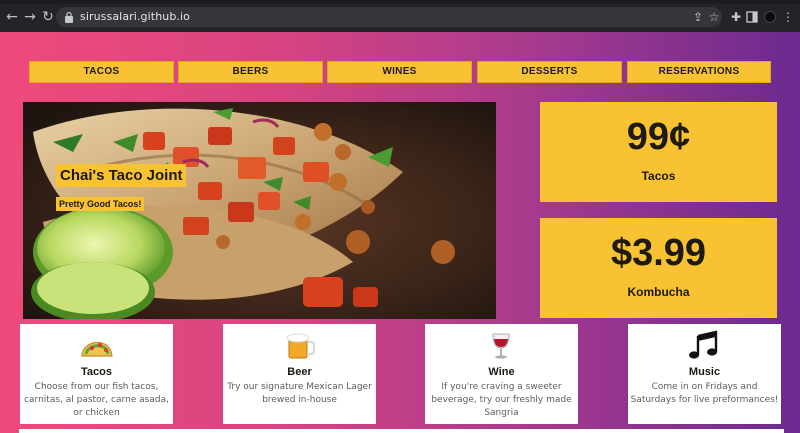 This screenshot has height=433, width=800. I want to click on arrow-right-icon: →, so click(30, 17).